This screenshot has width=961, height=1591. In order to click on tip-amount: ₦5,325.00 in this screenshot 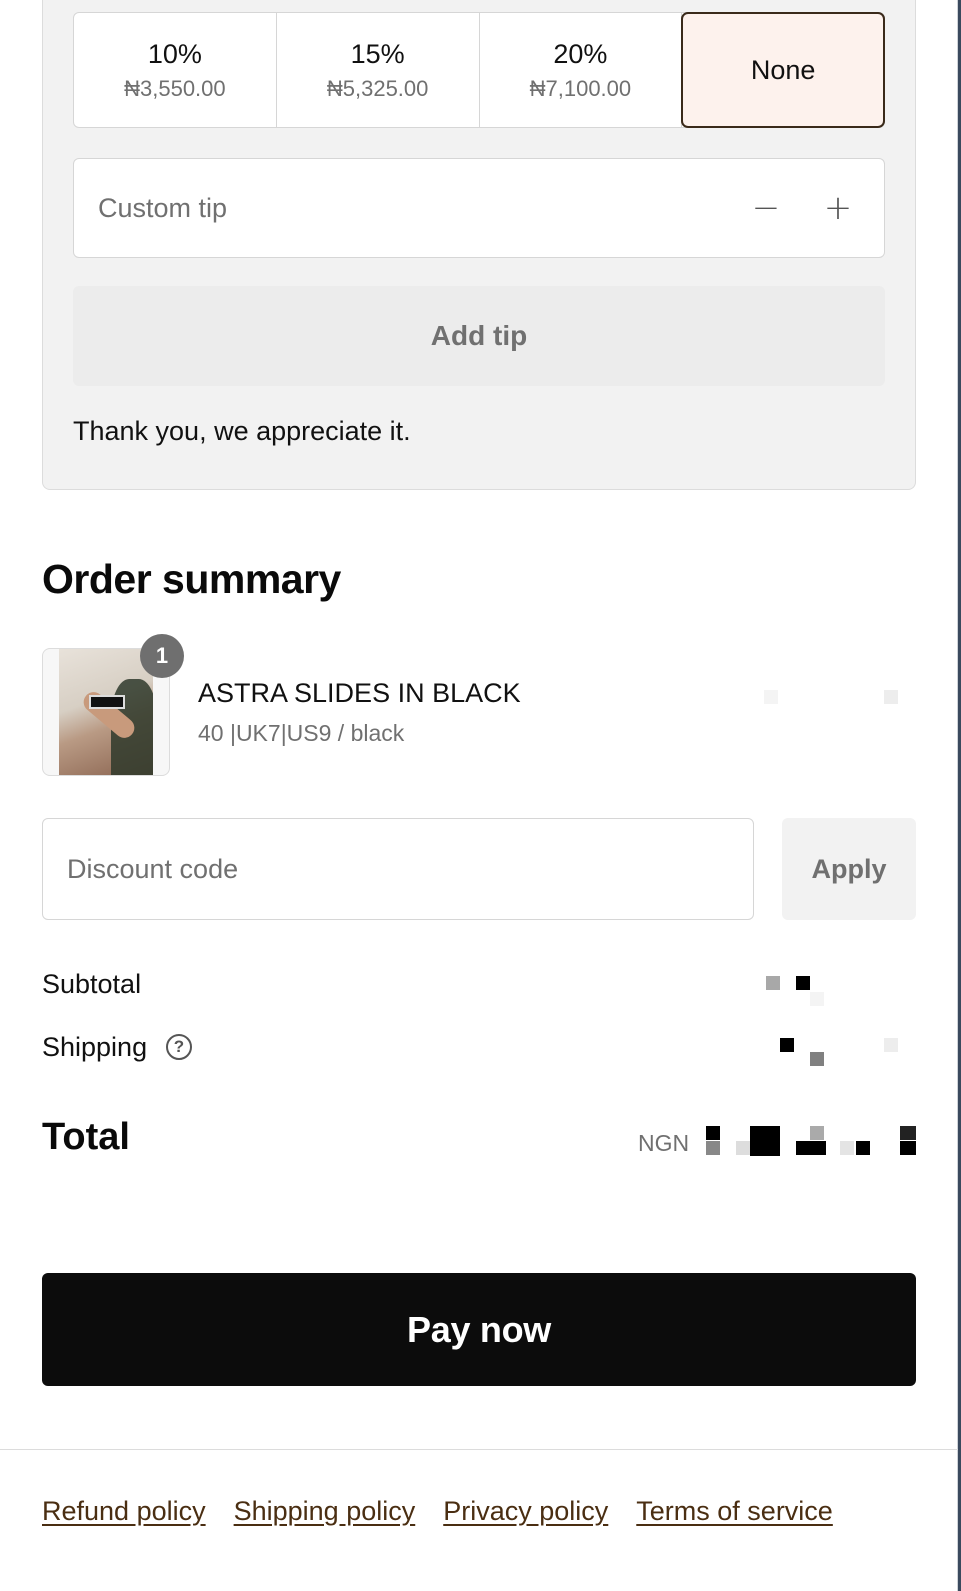, I will do `click(377, 89)`.